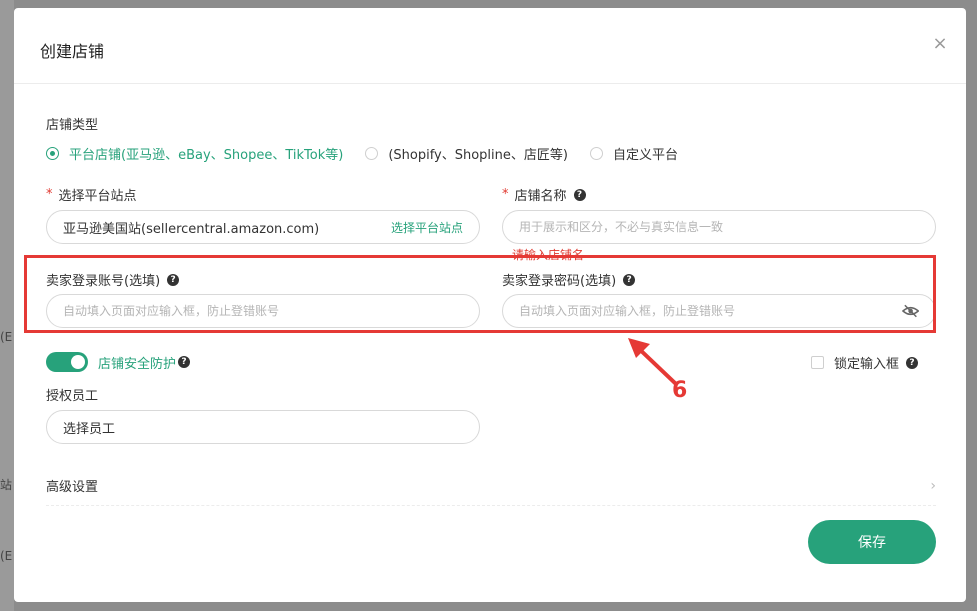  Describe the element at coordinates (490, 46) in the screenshot. I see `dialog-header: 创建店铺 ×` at that location.